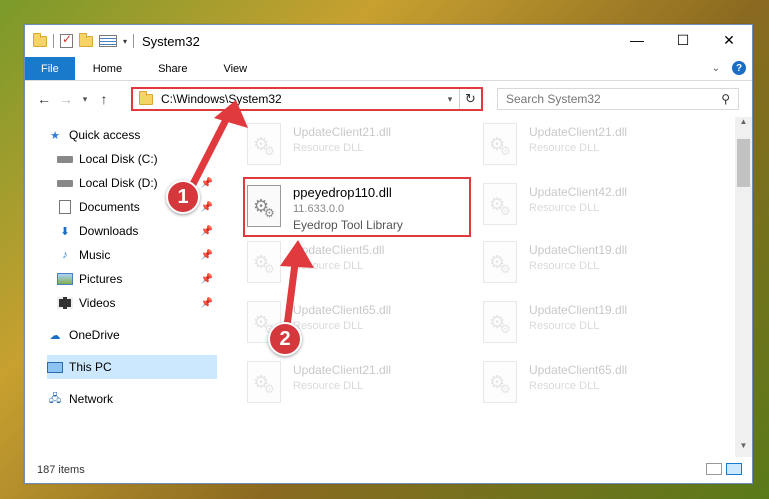 This screenshot has height=499, width=769. I want to click on annotation-arrows, so click(250, 219).